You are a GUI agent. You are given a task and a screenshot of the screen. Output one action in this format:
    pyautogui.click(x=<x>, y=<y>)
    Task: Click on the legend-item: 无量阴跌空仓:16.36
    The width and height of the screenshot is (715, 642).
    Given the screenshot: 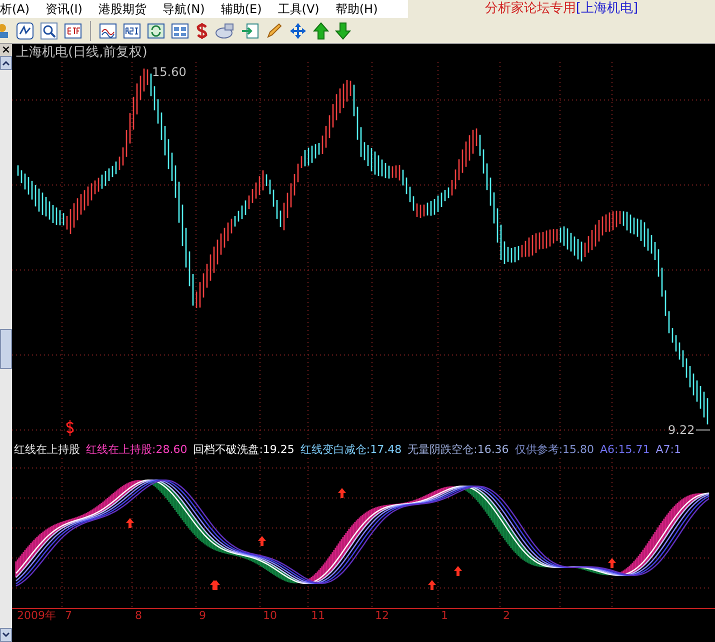 What is the action you would take?
    pyautogui.click(x=458, y=450)
    